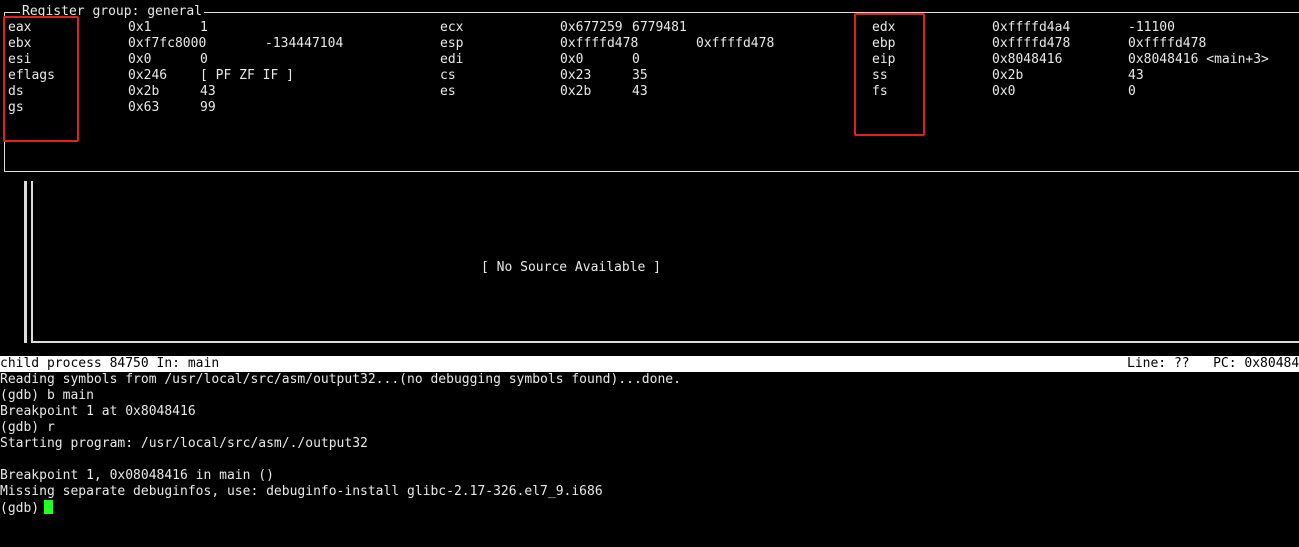  What do you see at coordinates (304, 43) in the screenshot?
I see `register-val: -134447104` at bounding box center [304, 43].